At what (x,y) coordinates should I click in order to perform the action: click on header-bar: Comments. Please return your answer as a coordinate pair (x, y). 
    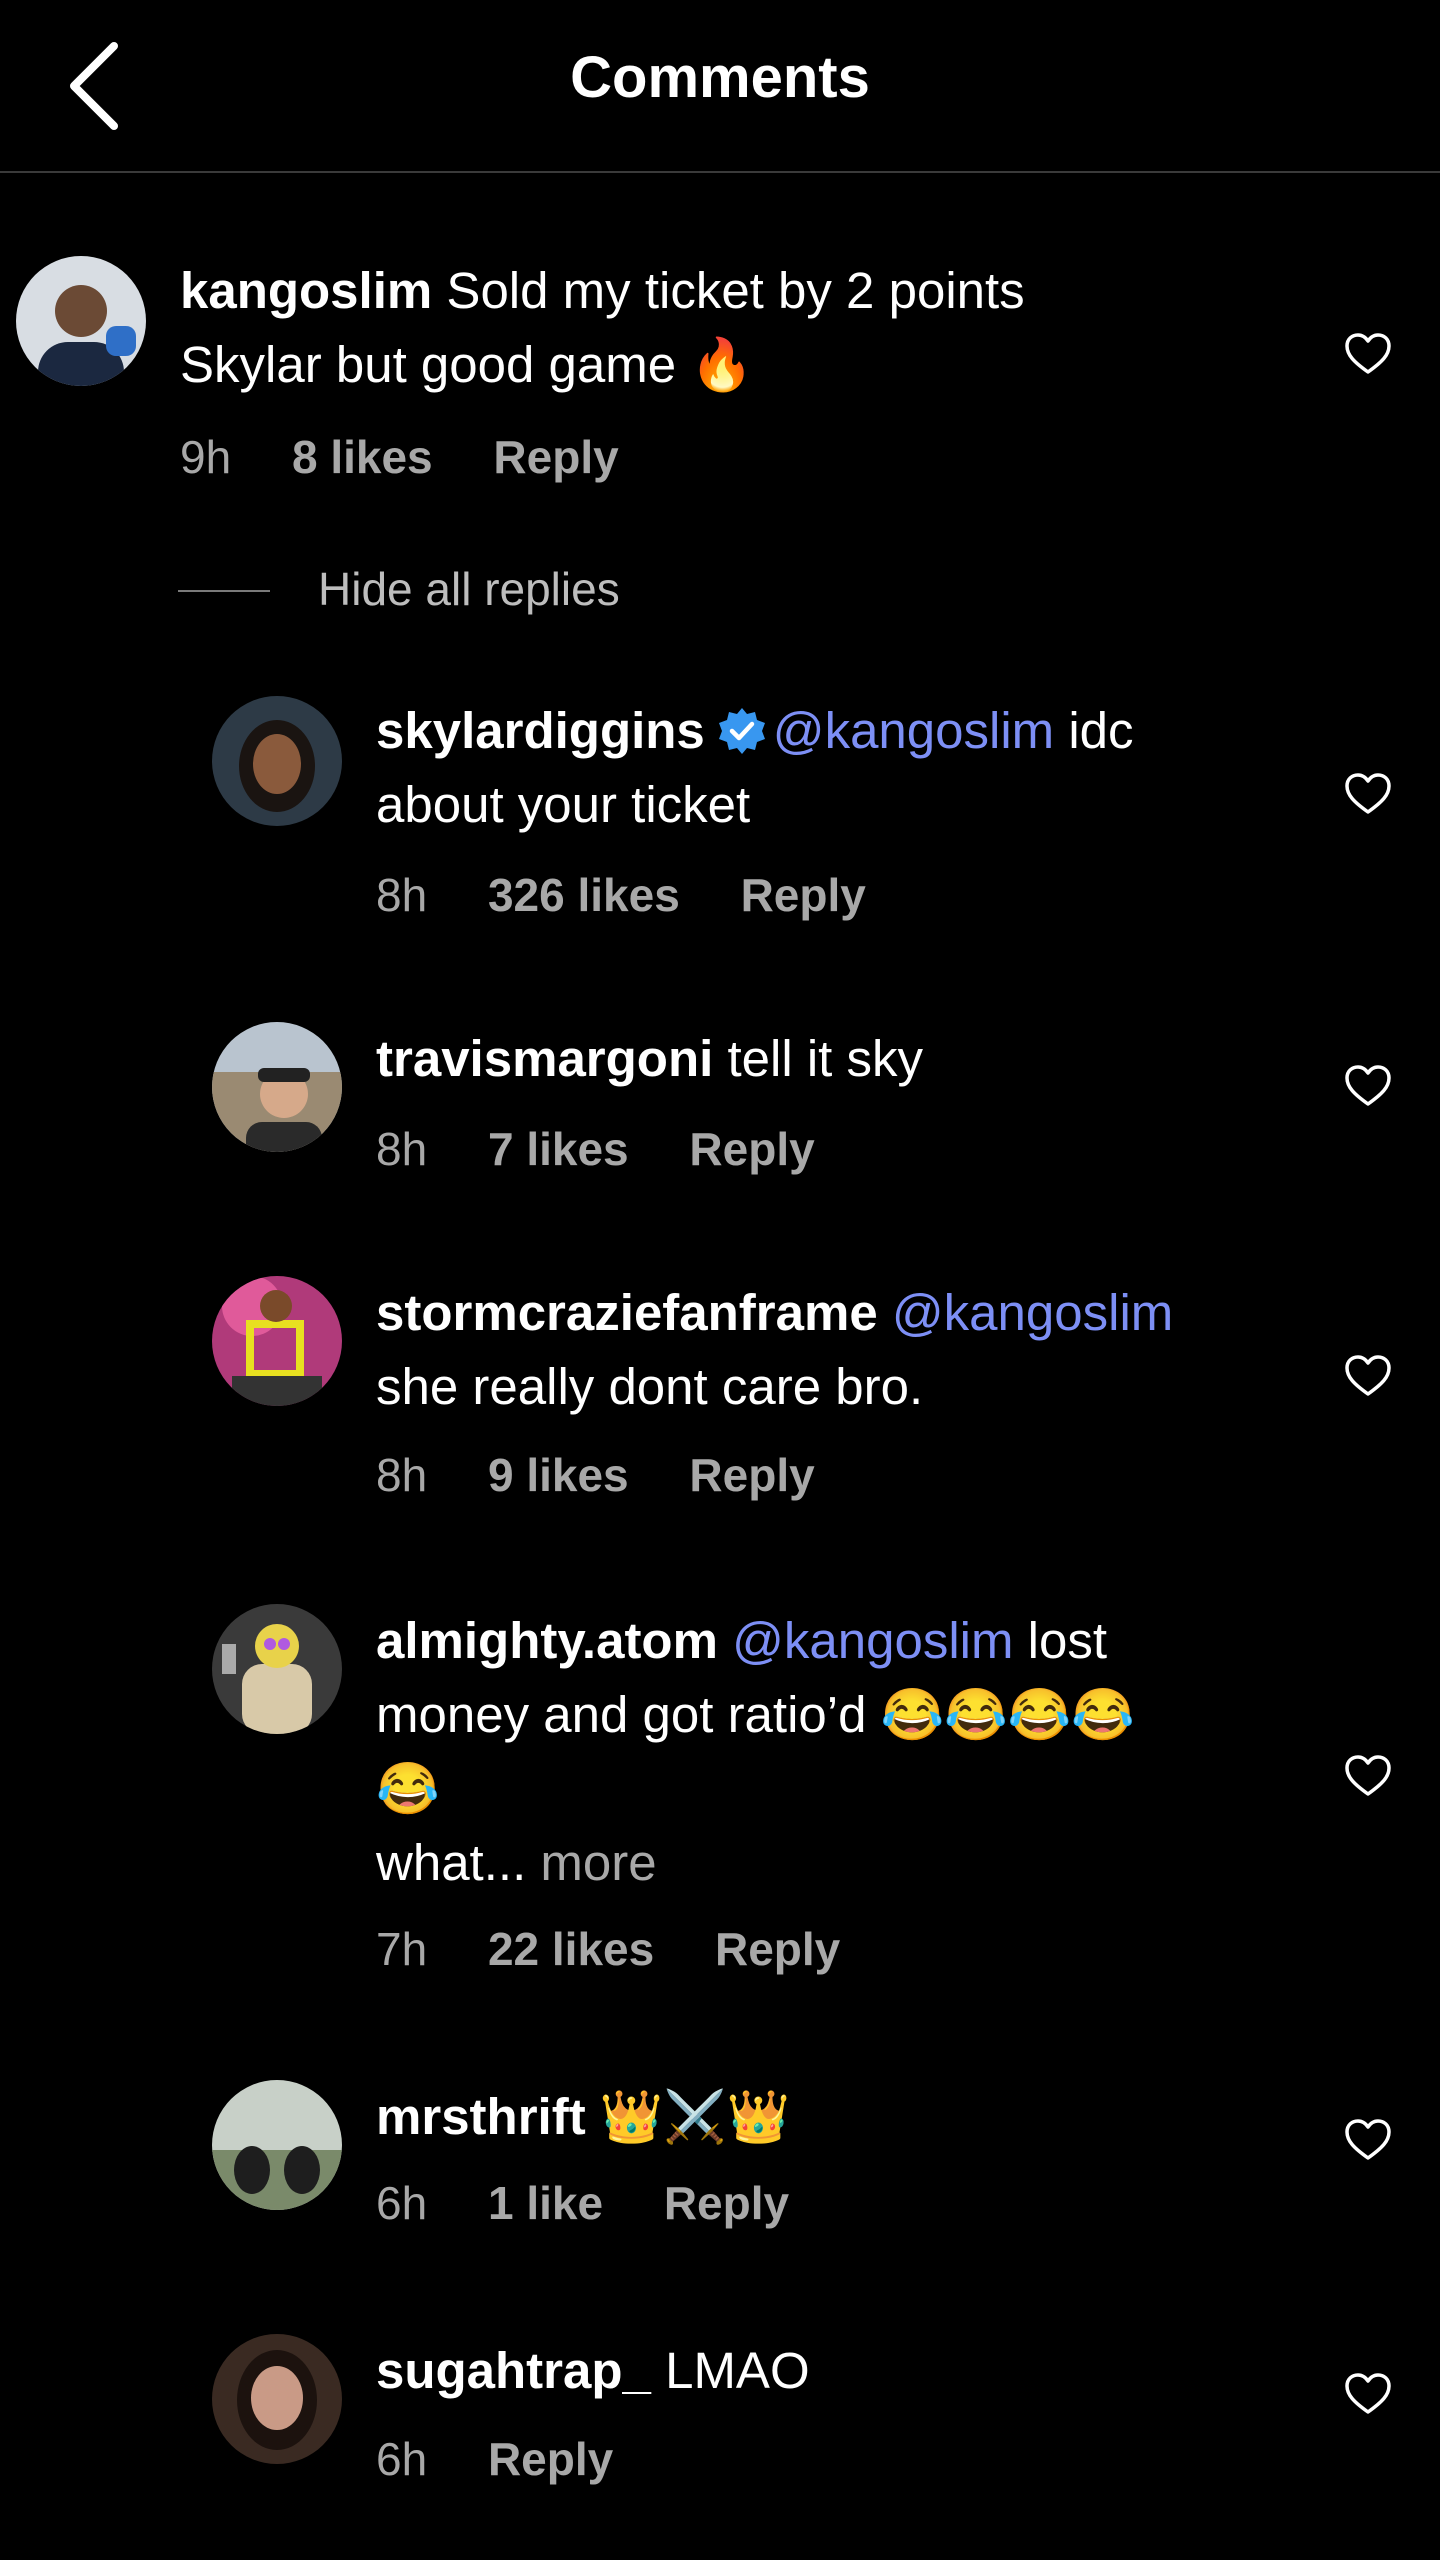
    Looking at the image, I should click on (720, 86).